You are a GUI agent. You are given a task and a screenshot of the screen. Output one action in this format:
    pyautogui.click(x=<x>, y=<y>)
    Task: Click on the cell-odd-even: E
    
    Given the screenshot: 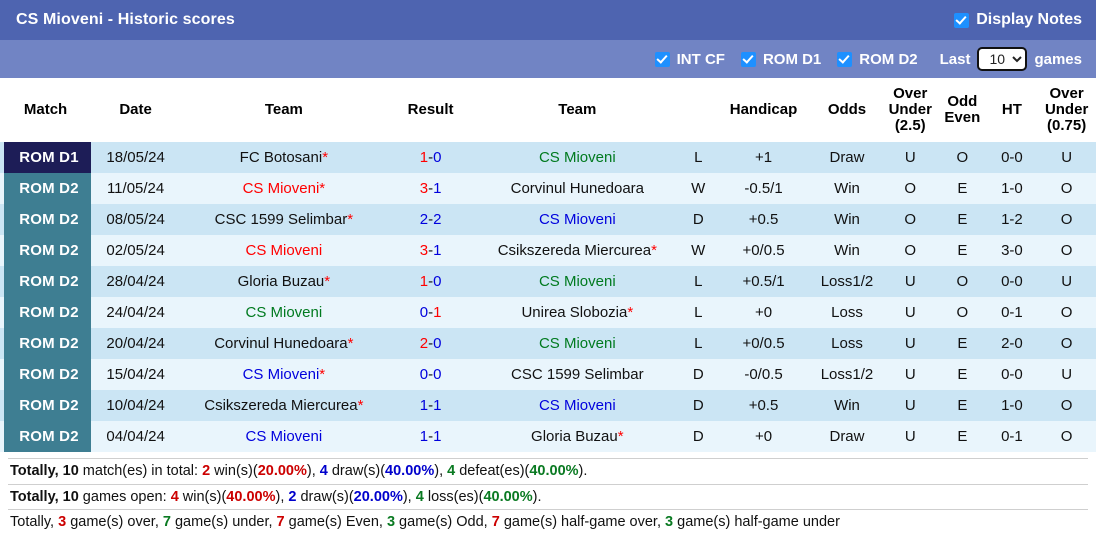 What is the action you would take?
    pyautogui.click(x=962, y=436)
    